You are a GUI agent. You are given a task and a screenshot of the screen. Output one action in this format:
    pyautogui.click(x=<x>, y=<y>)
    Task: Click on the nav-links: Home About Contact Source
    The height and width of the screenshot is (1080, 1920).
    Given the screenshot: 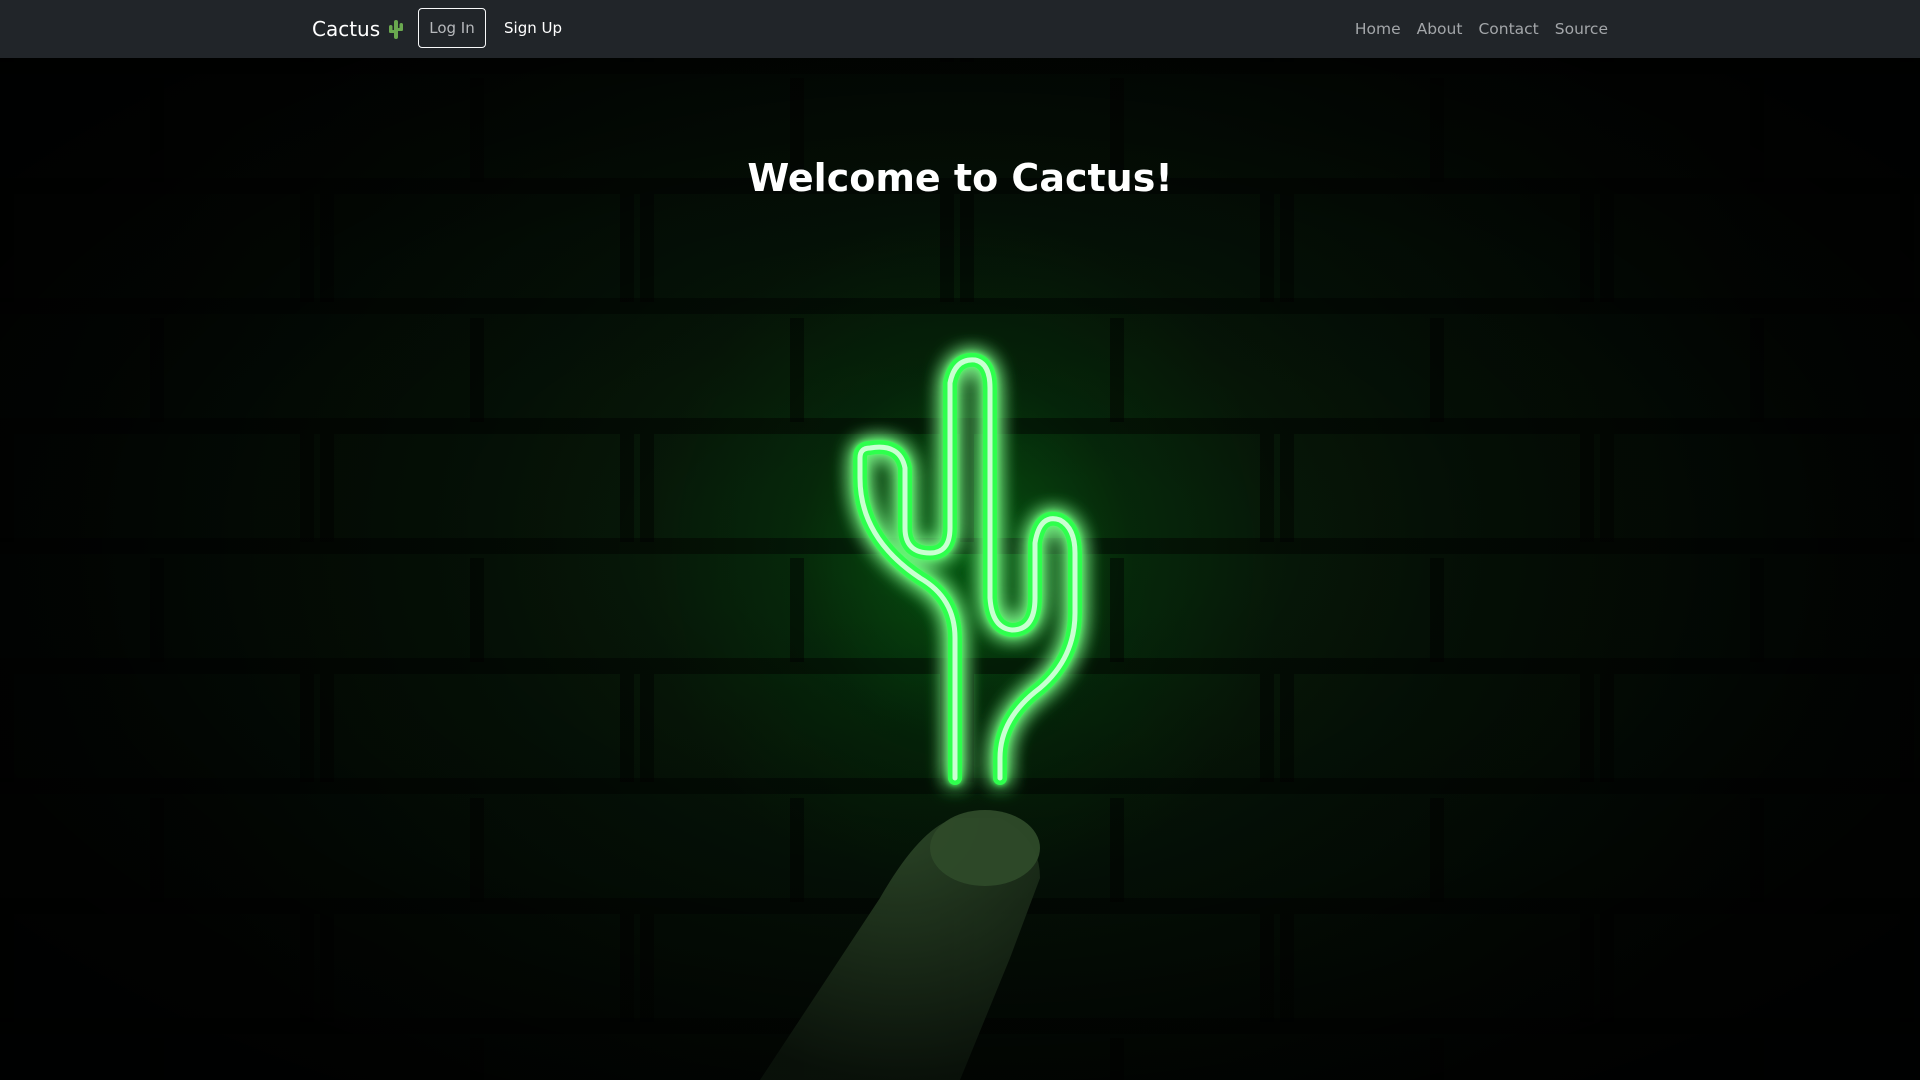 What is the action you would take?
    pyautogui.click(x=1481, y=29)
    